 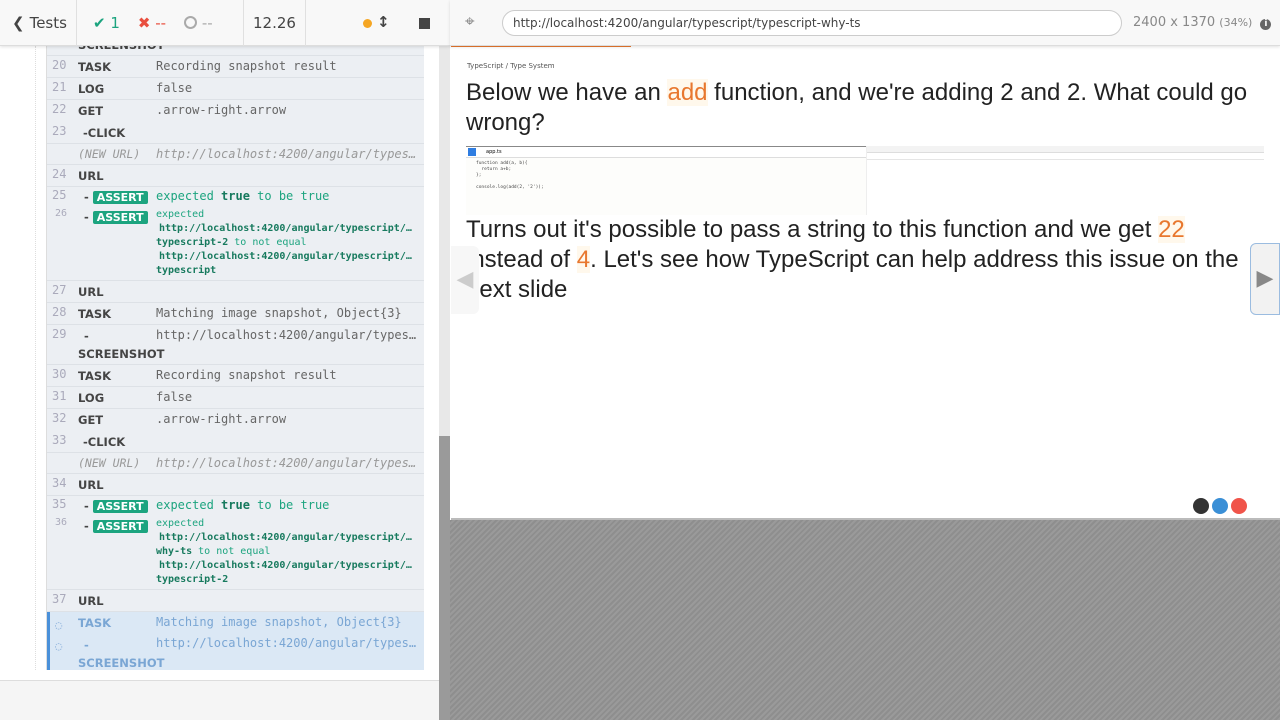 I want to click on autoscroll-toggle-icon: ↕, so click(x=383, y=22).